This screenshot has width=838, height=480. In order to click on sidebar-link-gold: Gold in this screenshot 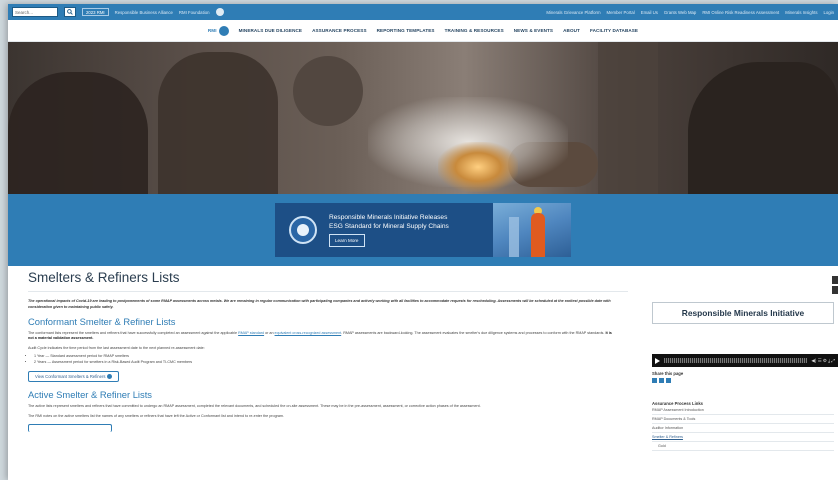, I will do `click(743, 446)`.